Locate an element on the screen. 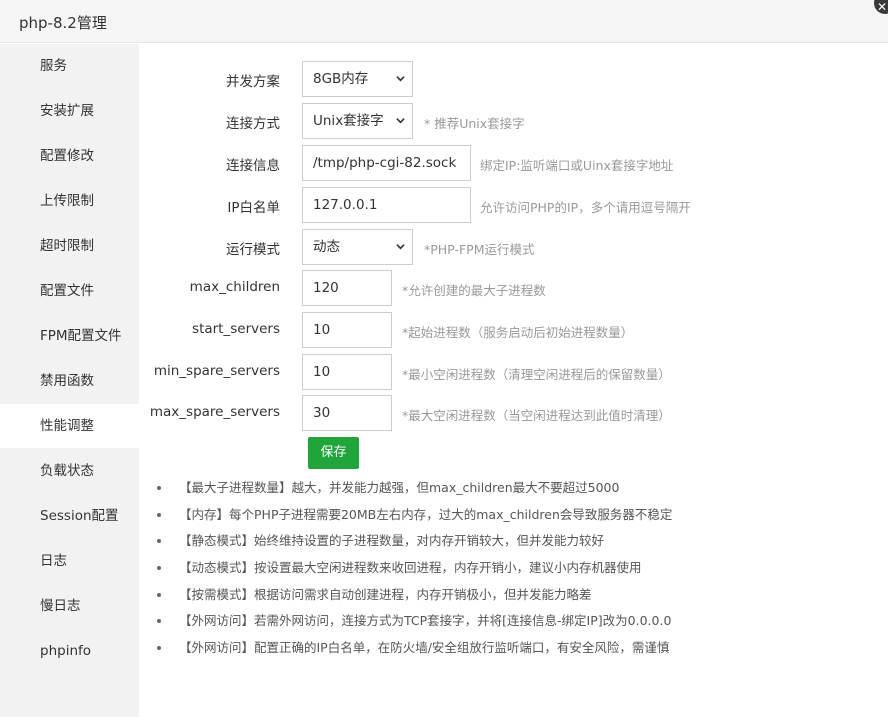 This screenshot has height=717, width=888. ip-whitelist-input: 127.0.0.1 is located at coordinates (386, 205).